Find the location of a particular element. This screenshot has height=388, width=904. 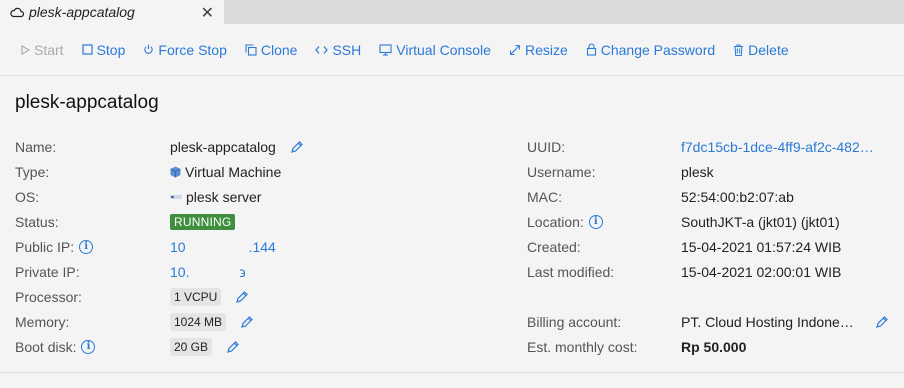

location-label: Location: is located at coordinates (555, 221).